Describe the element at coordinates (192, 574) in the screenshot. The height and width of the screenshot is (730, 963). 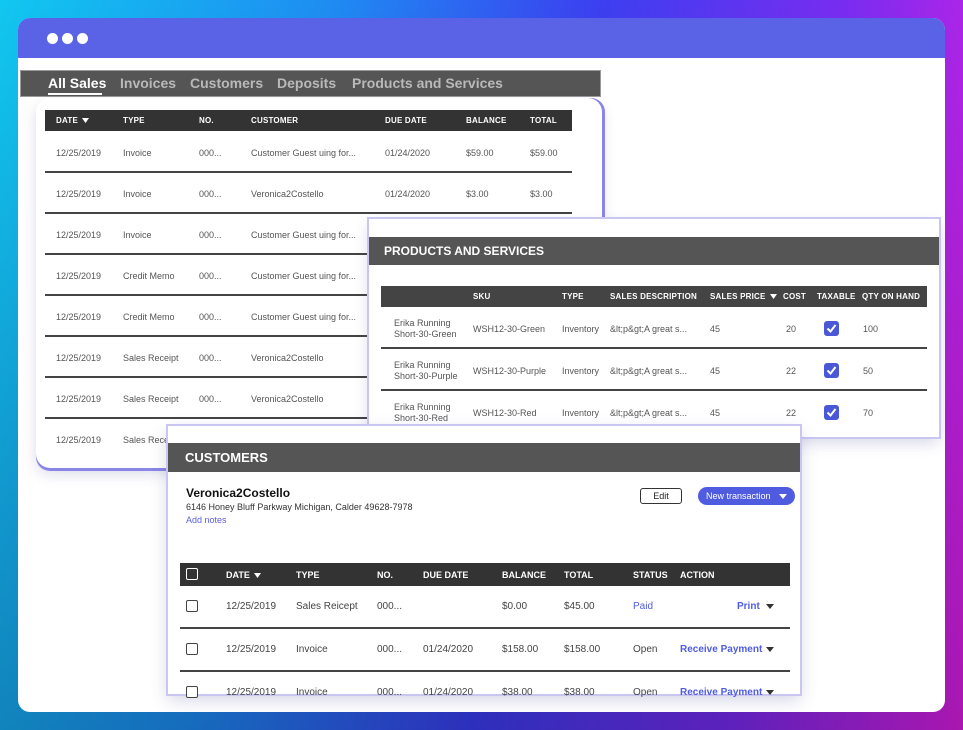
I see `select-all-checkbox` at that location.